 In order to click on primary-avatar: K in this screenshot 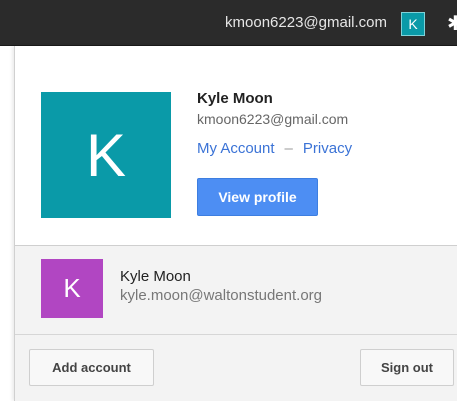, I will do `click(106, 155)`.